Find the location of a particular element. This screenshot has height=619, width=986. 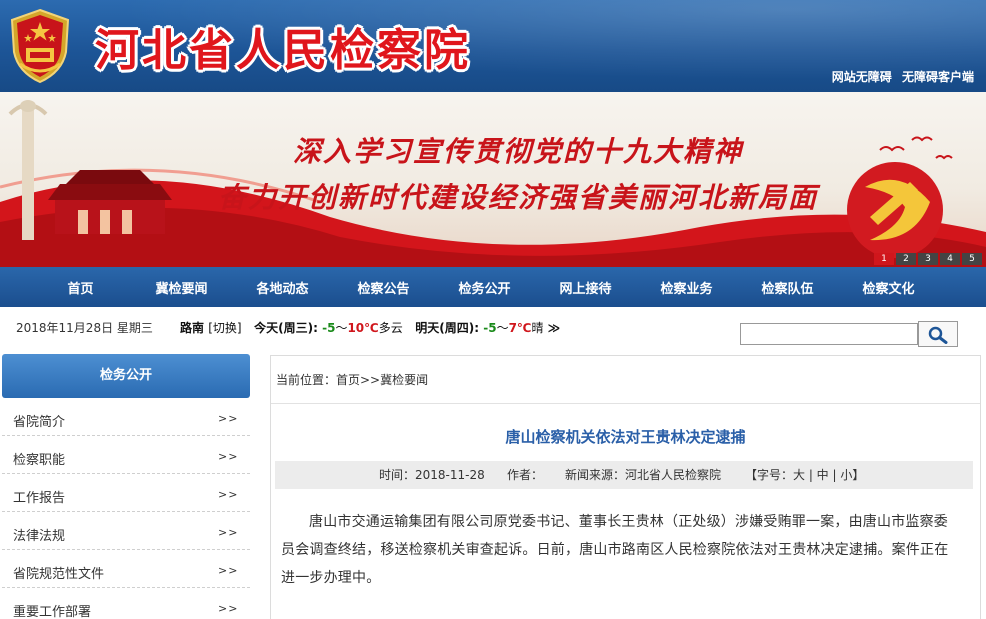

sidebar-item-label: 法律法规 is located at coordinates (39, 536).